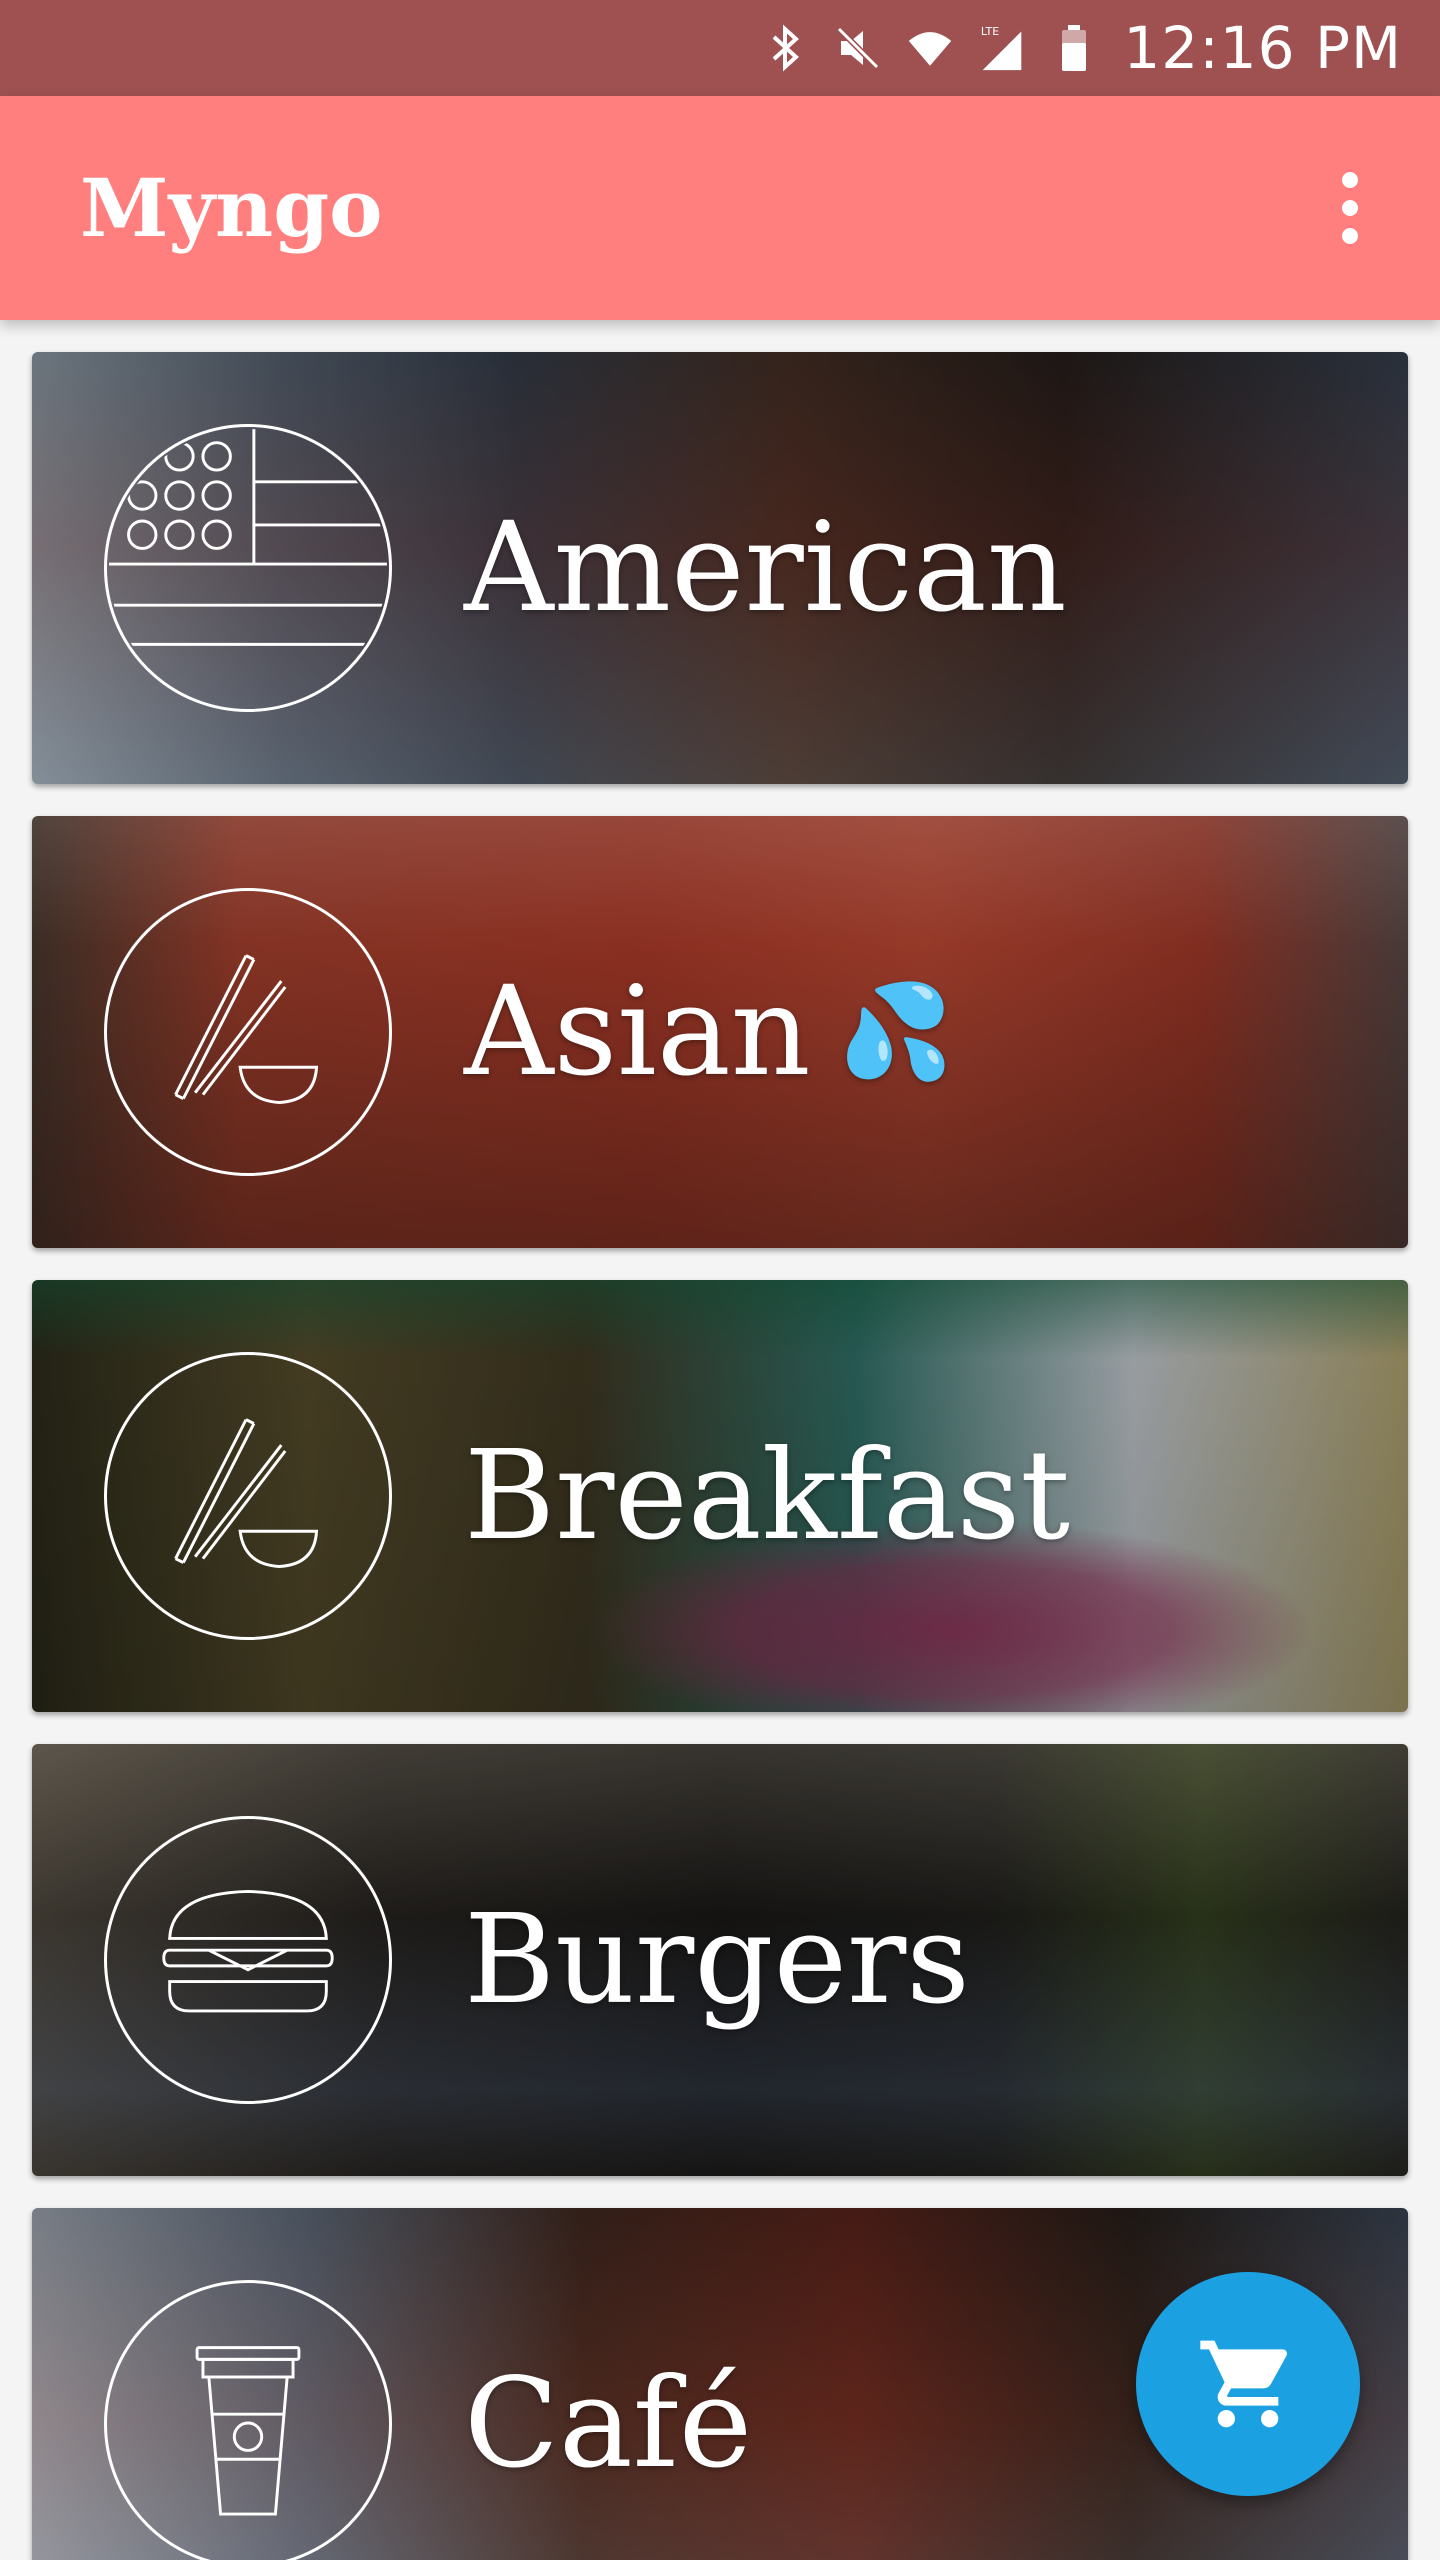  Describe the element at coordinates (1244, 2384) in the screenshot. I see `shopping-cart-icon` at that location.